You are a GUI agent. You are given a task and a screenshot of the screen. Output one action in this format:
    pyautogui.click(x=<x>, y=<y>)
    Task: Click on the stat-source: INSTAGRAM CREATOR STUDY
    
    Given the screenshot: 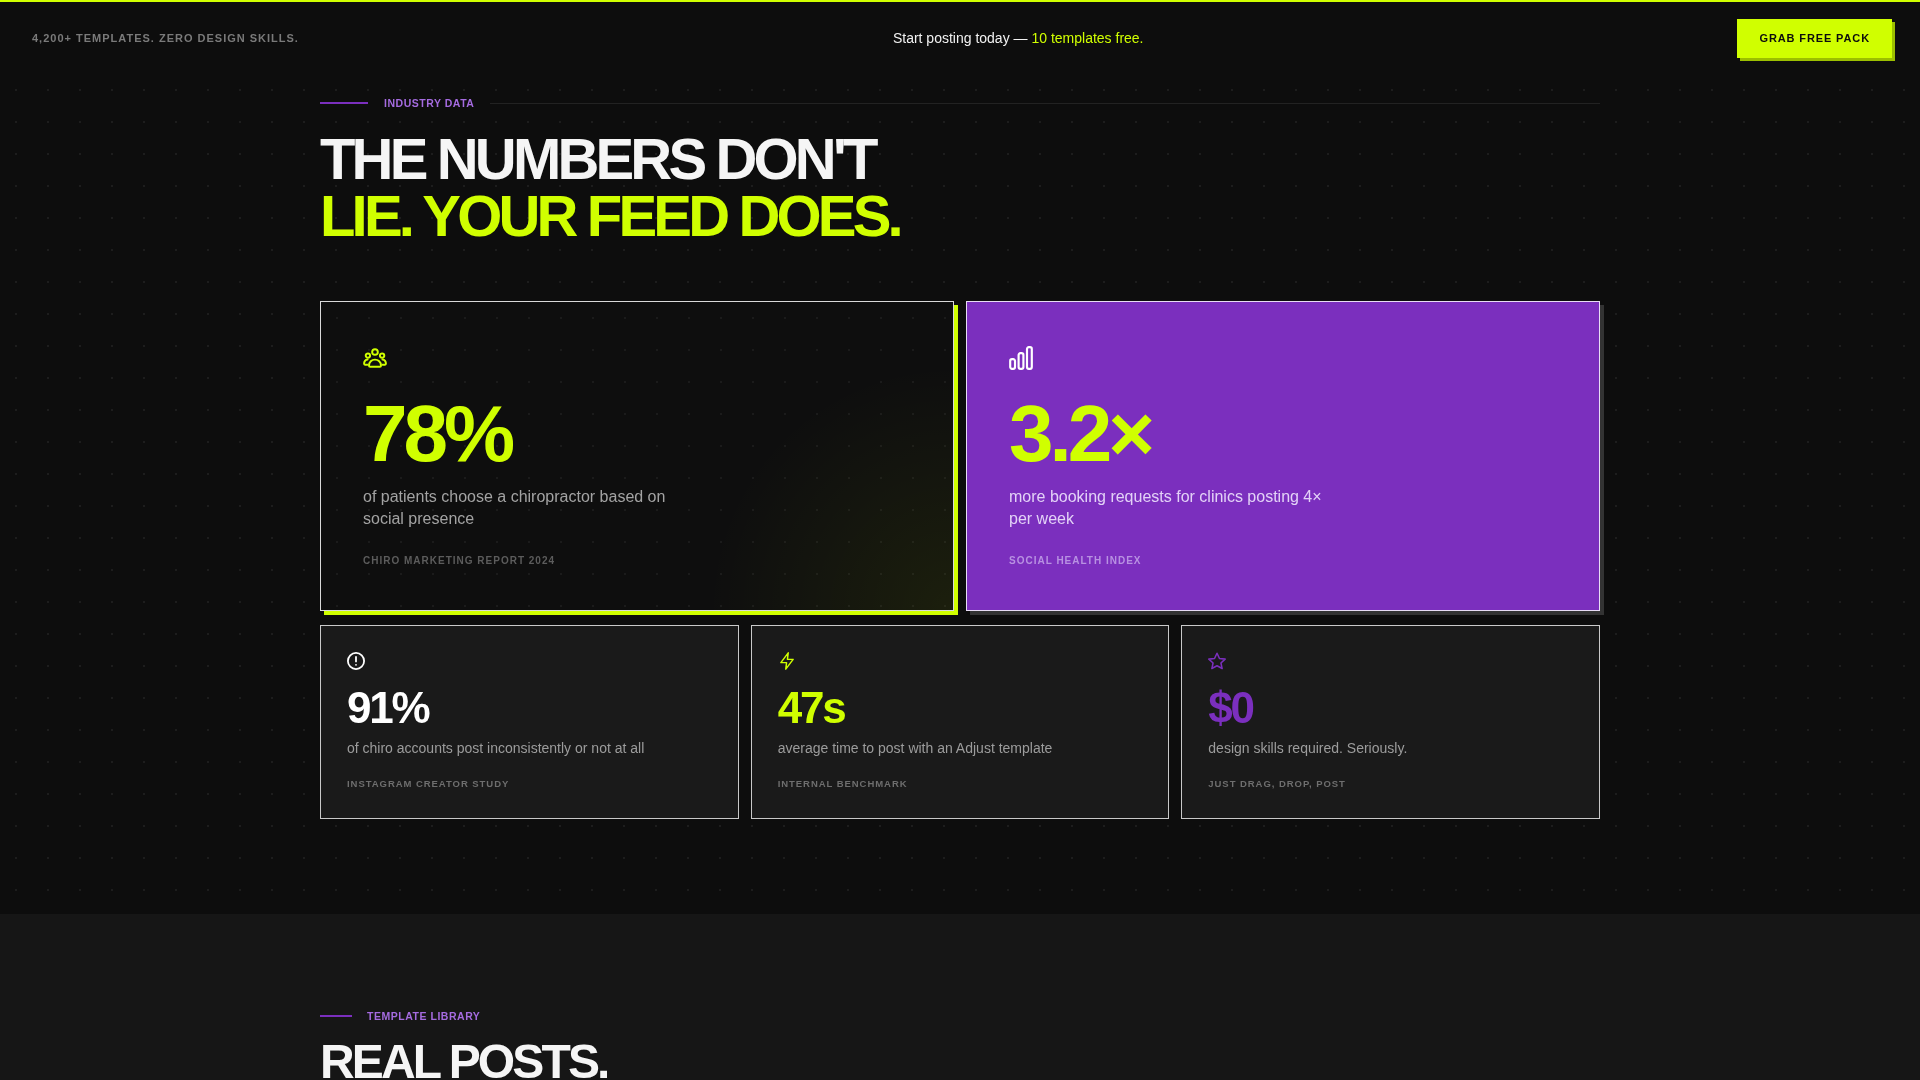 What is the action you would take?
    pyautogui.click(x=428, y=783)
    